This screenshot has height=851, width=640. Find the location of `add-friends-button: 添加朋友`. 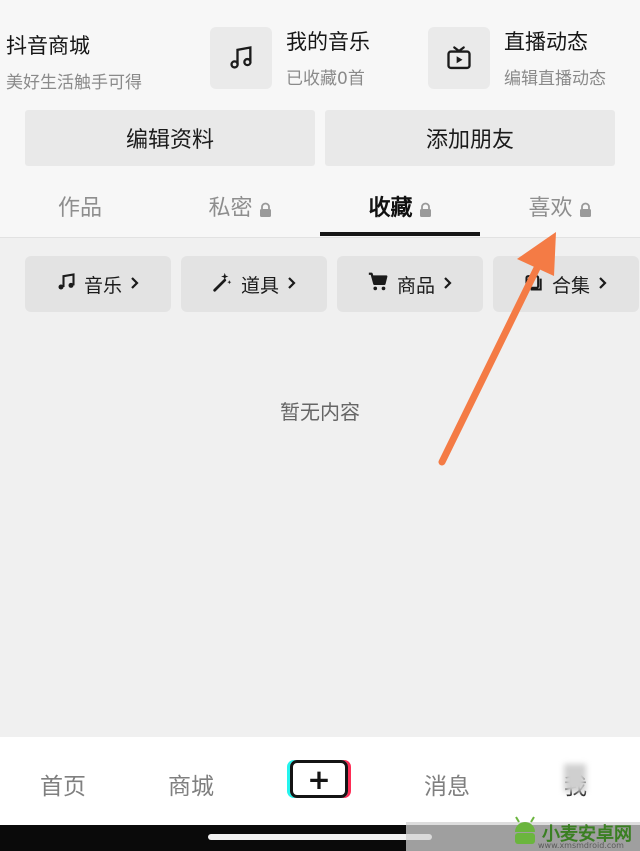

add-friends-button: 添加朋友 is located at coordinates (470, 138).